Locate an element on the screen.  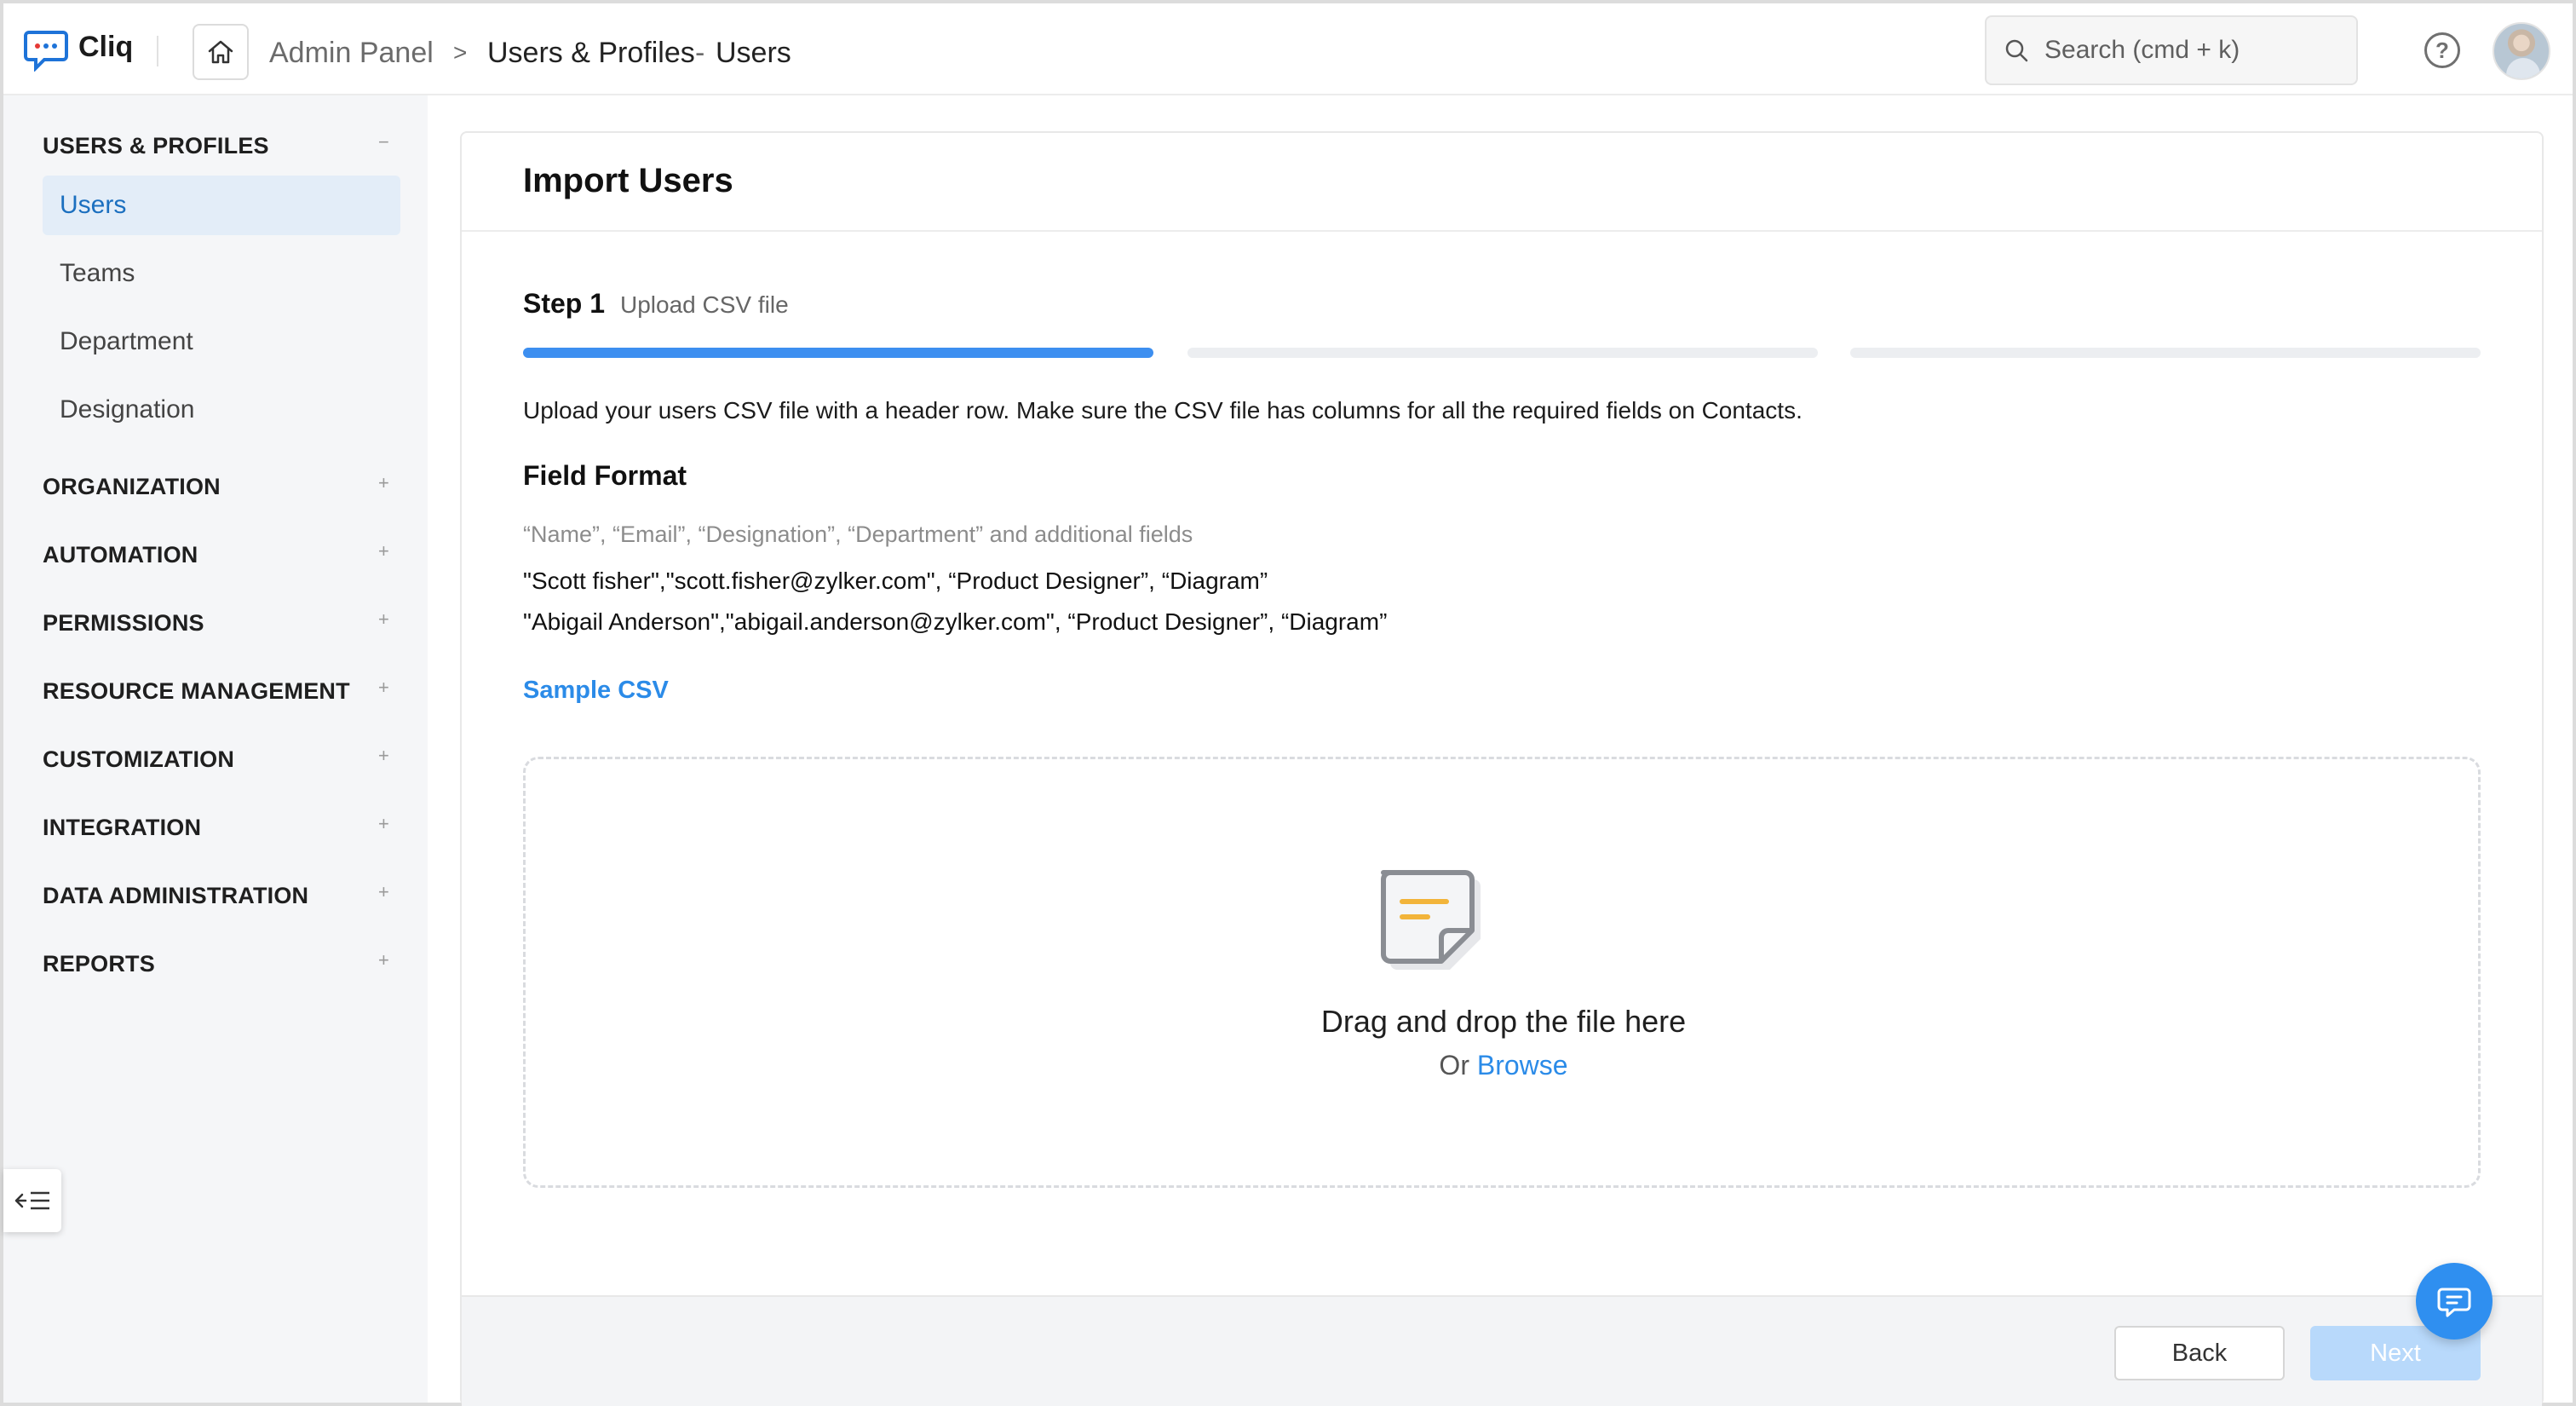
chat-icon is located at coordinates (2454, 1302).